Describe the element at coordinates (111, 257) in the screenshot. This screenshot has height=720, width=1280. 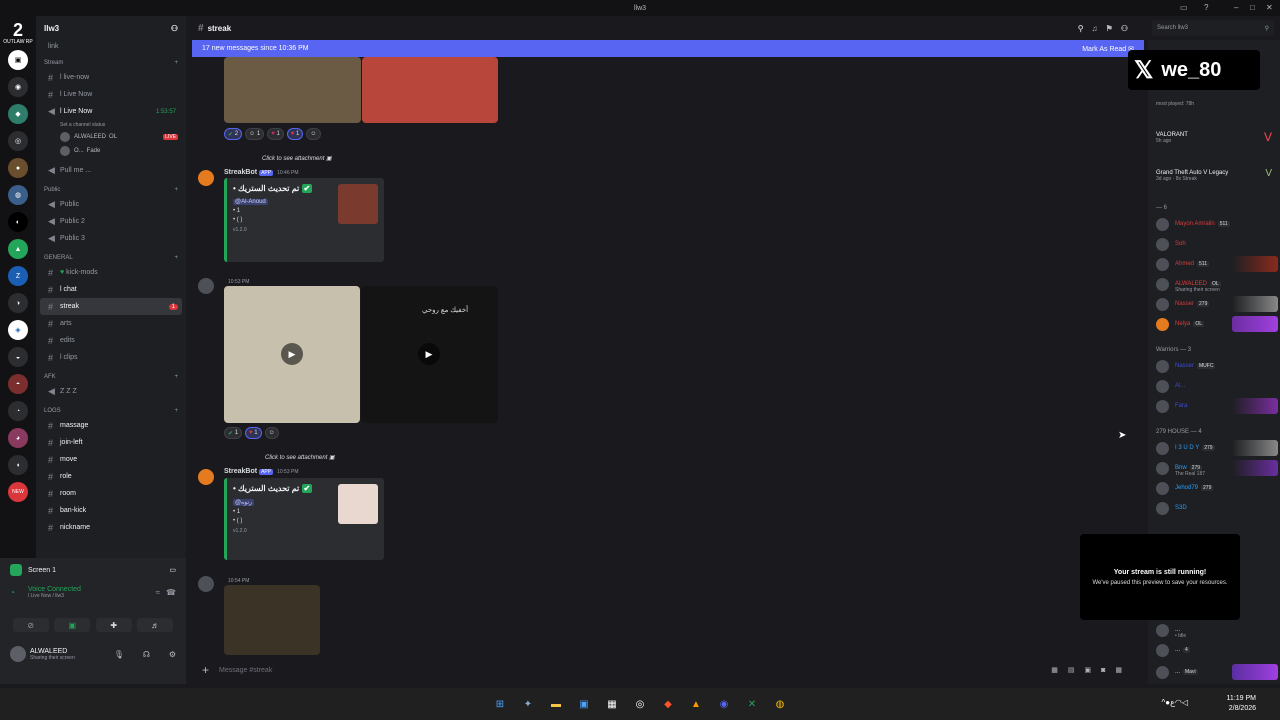
I see `category-general: GENERAL +` at that location.